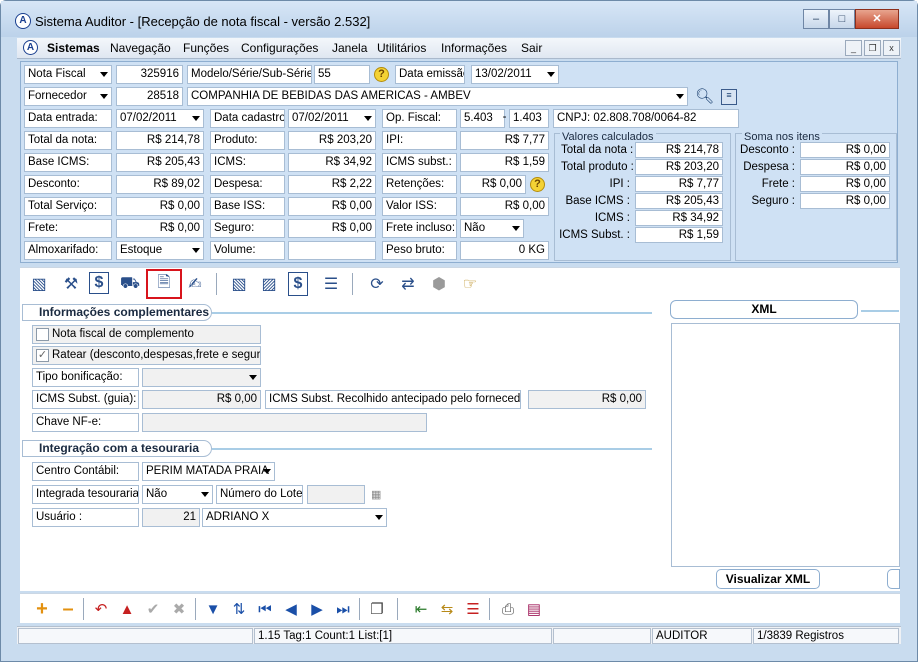 This screenshot has height=662, width=918. What do you see at coordinates (208, 471) in the screenshot?
I see `centro-contabil-select: PERIM MATADA PRAIA` at bounding box center [208, 471].